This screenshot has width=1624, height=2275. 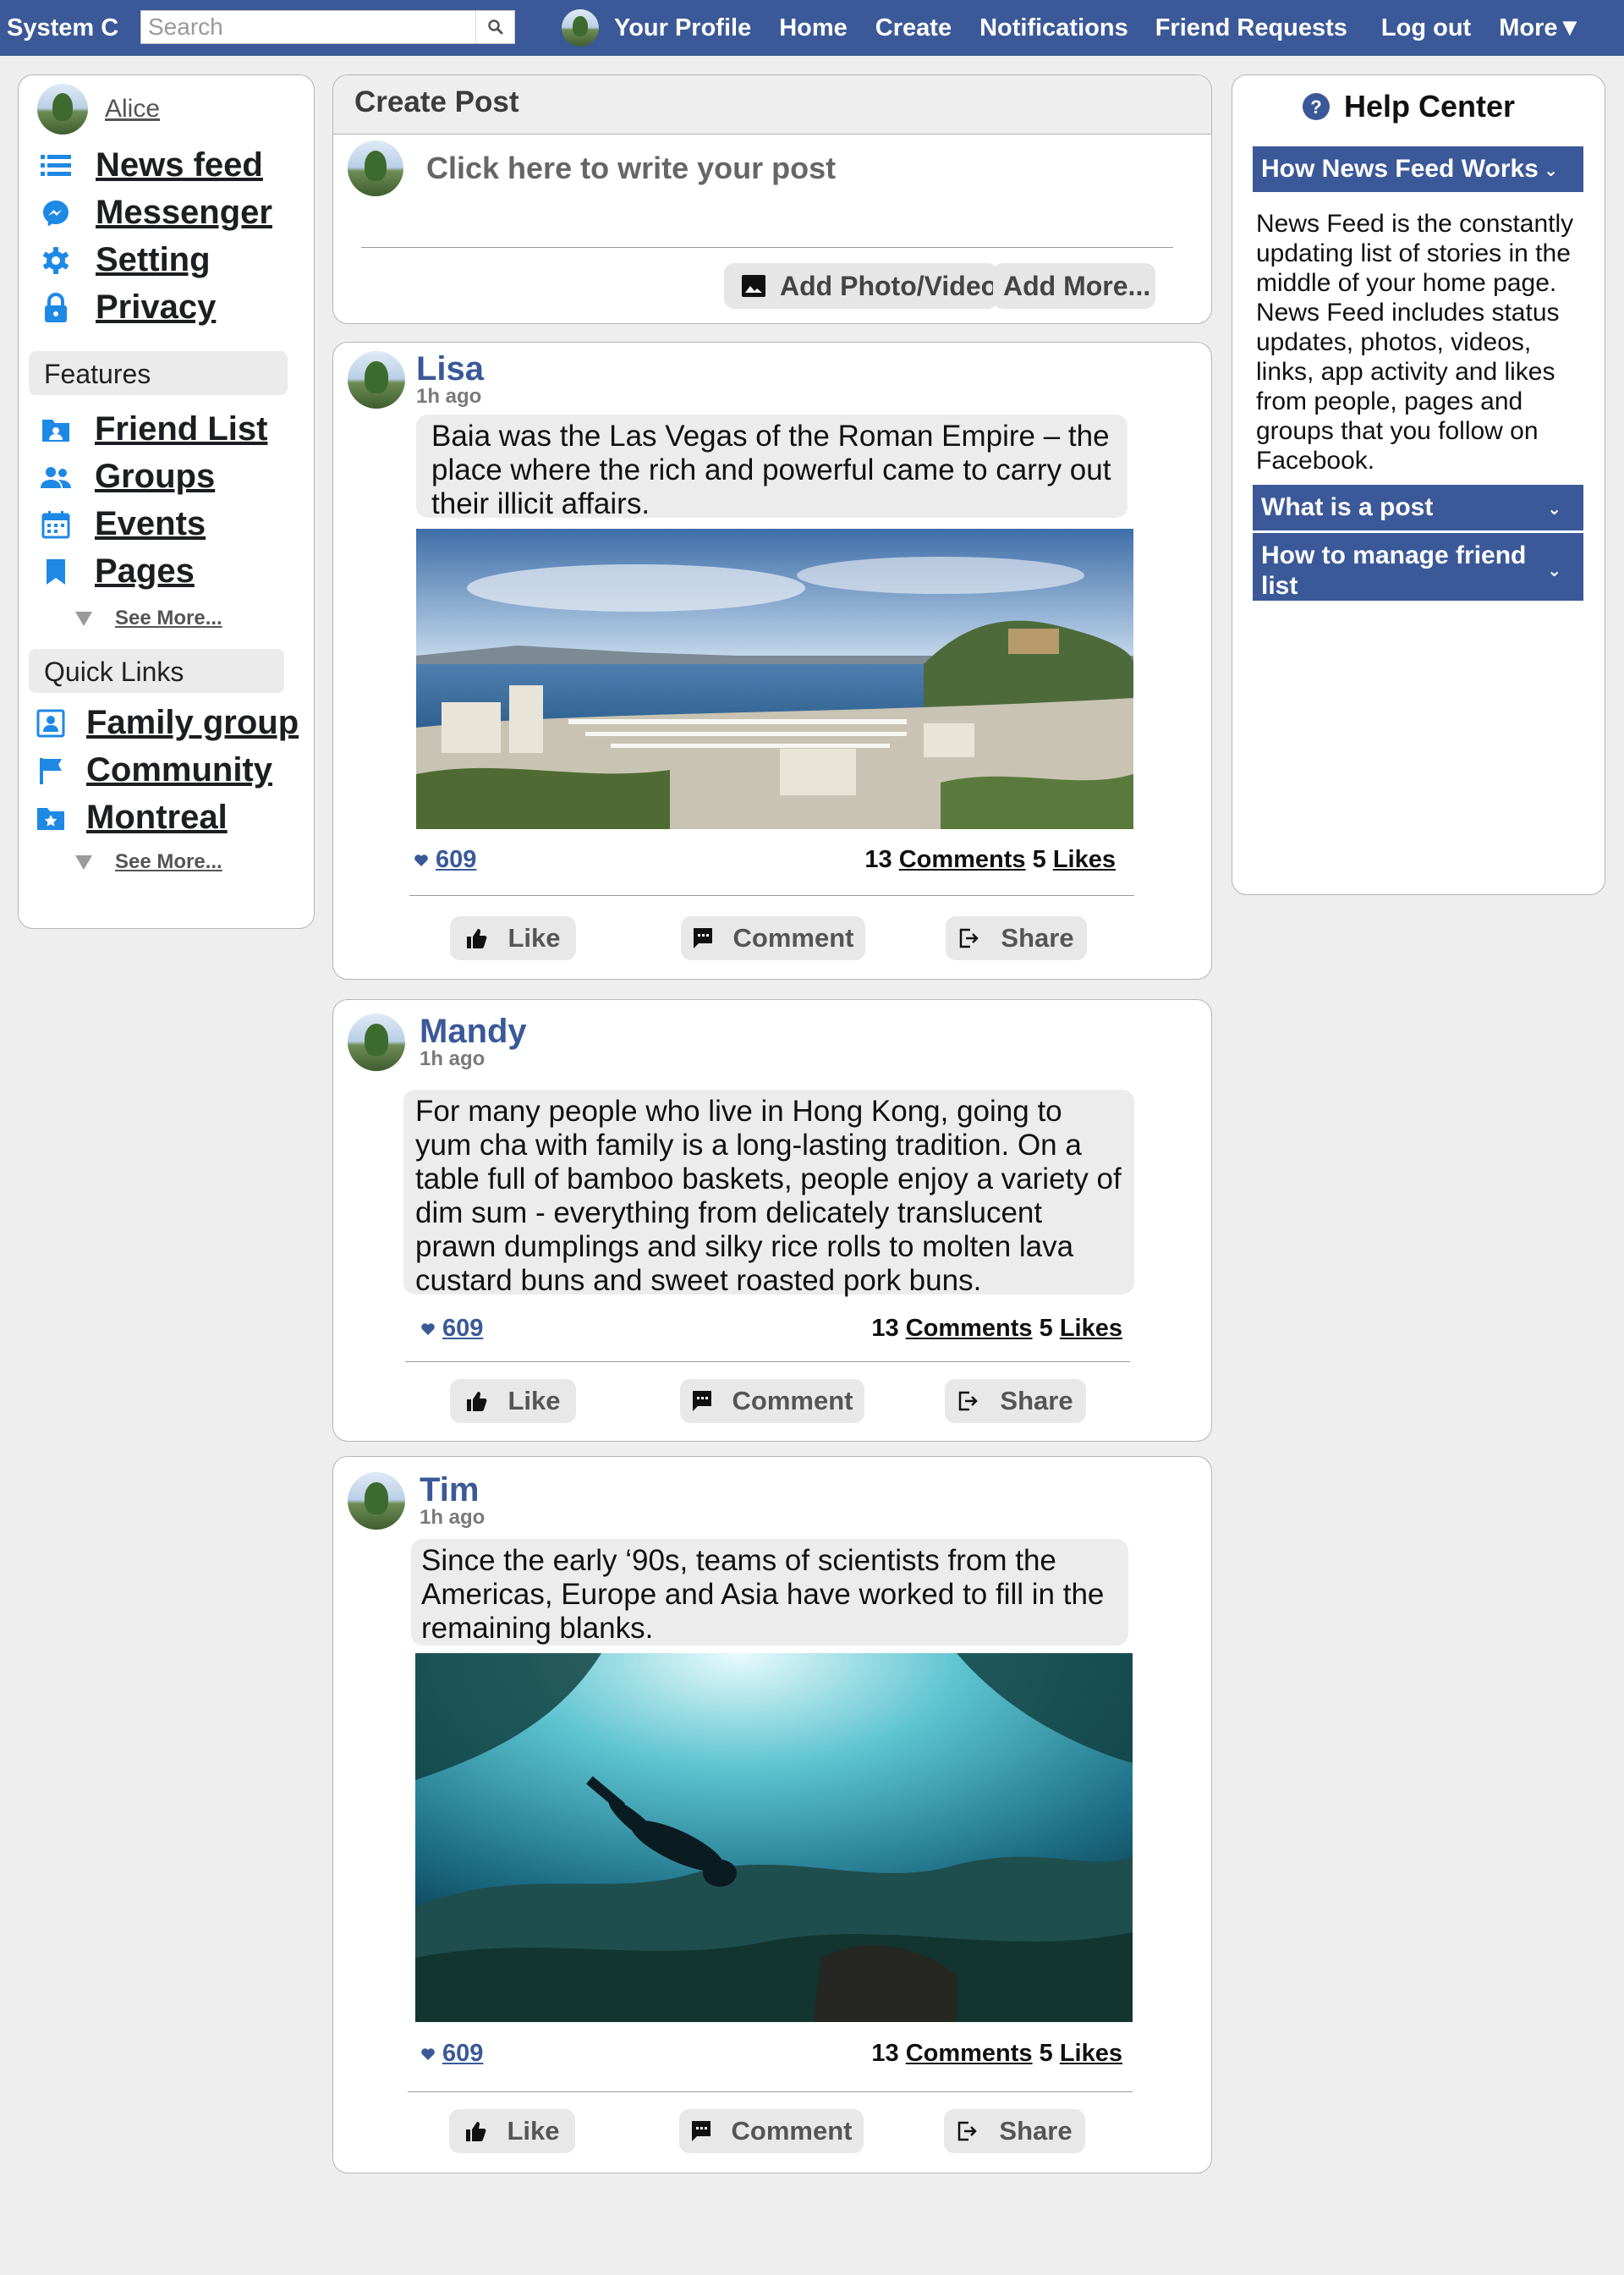 I want to click on post-author: Tim, so click(x=453, y=1490).